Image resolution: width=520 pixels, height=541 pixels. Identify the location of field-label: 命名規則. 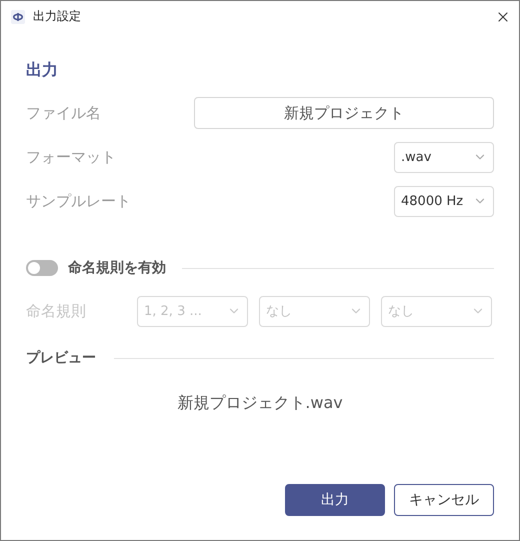
(56, 311).